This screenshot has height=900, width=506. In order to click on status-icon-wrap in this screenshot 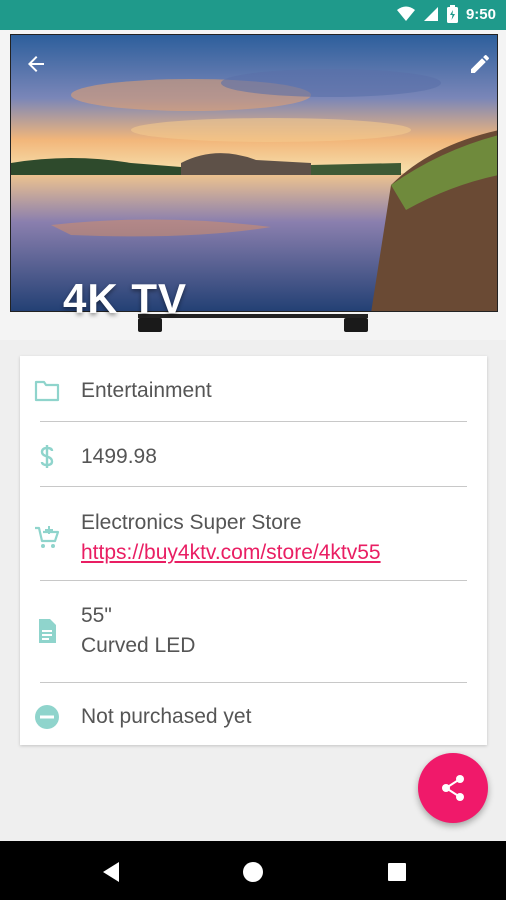, I will do `click(47, 717)`.